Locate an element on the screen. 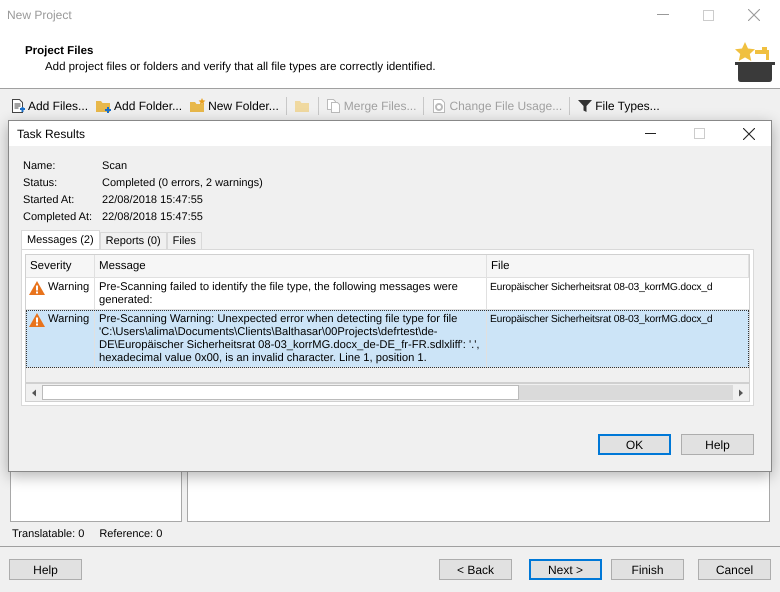 This screenshot has width=780, height=592. dialog-title: Task Results is located at coordinates (51, 133).